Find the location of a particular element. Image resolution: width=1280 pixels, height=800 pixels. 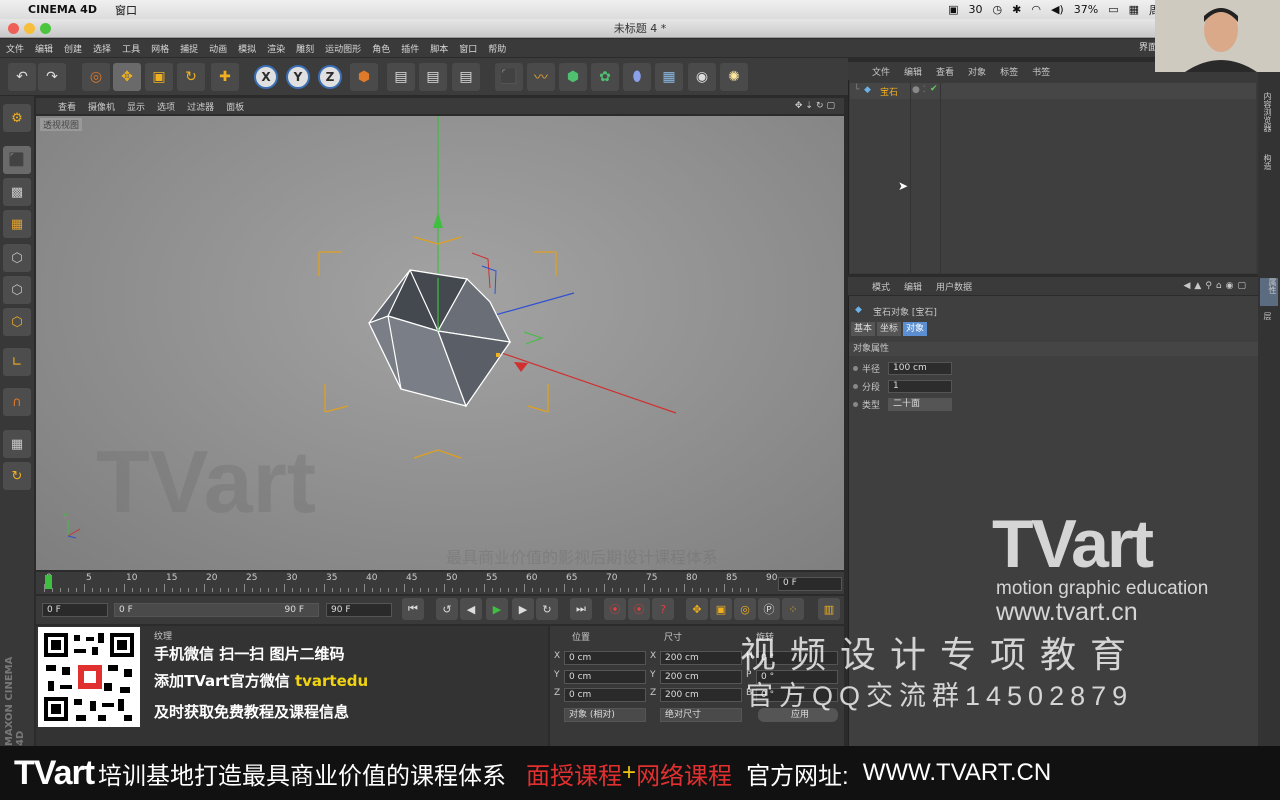

planar-workplane-icon: ↻ is located at coordinates (17, 476).